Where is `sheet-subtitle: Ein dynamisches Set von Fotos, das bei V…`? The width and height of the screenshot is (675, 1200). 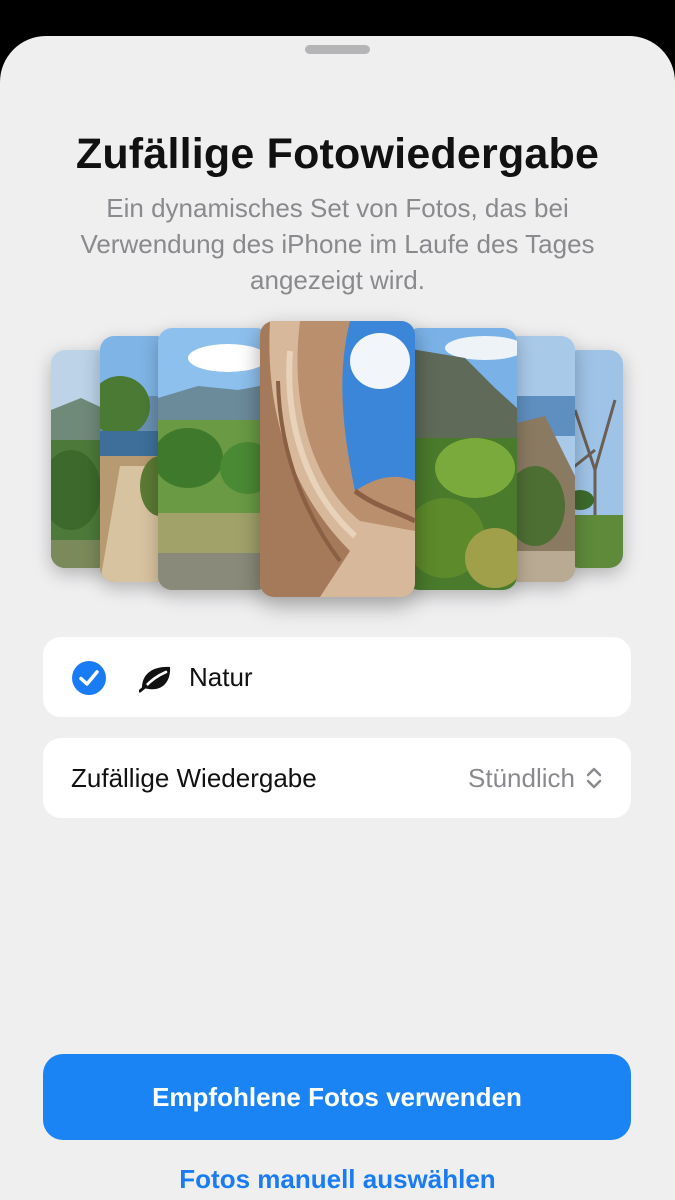
sheet-subtitle: Ein dynamisches Set von Fotos, das bei V… is located at coordinates (337, 244).